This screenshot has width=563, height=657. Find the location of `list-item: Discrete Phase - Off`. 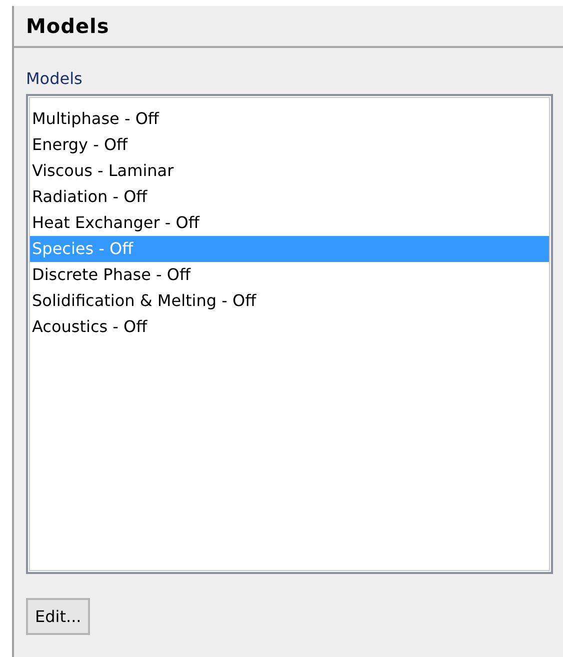

list-item: Discrete Phase - Off is located at coordinates (289, 275).